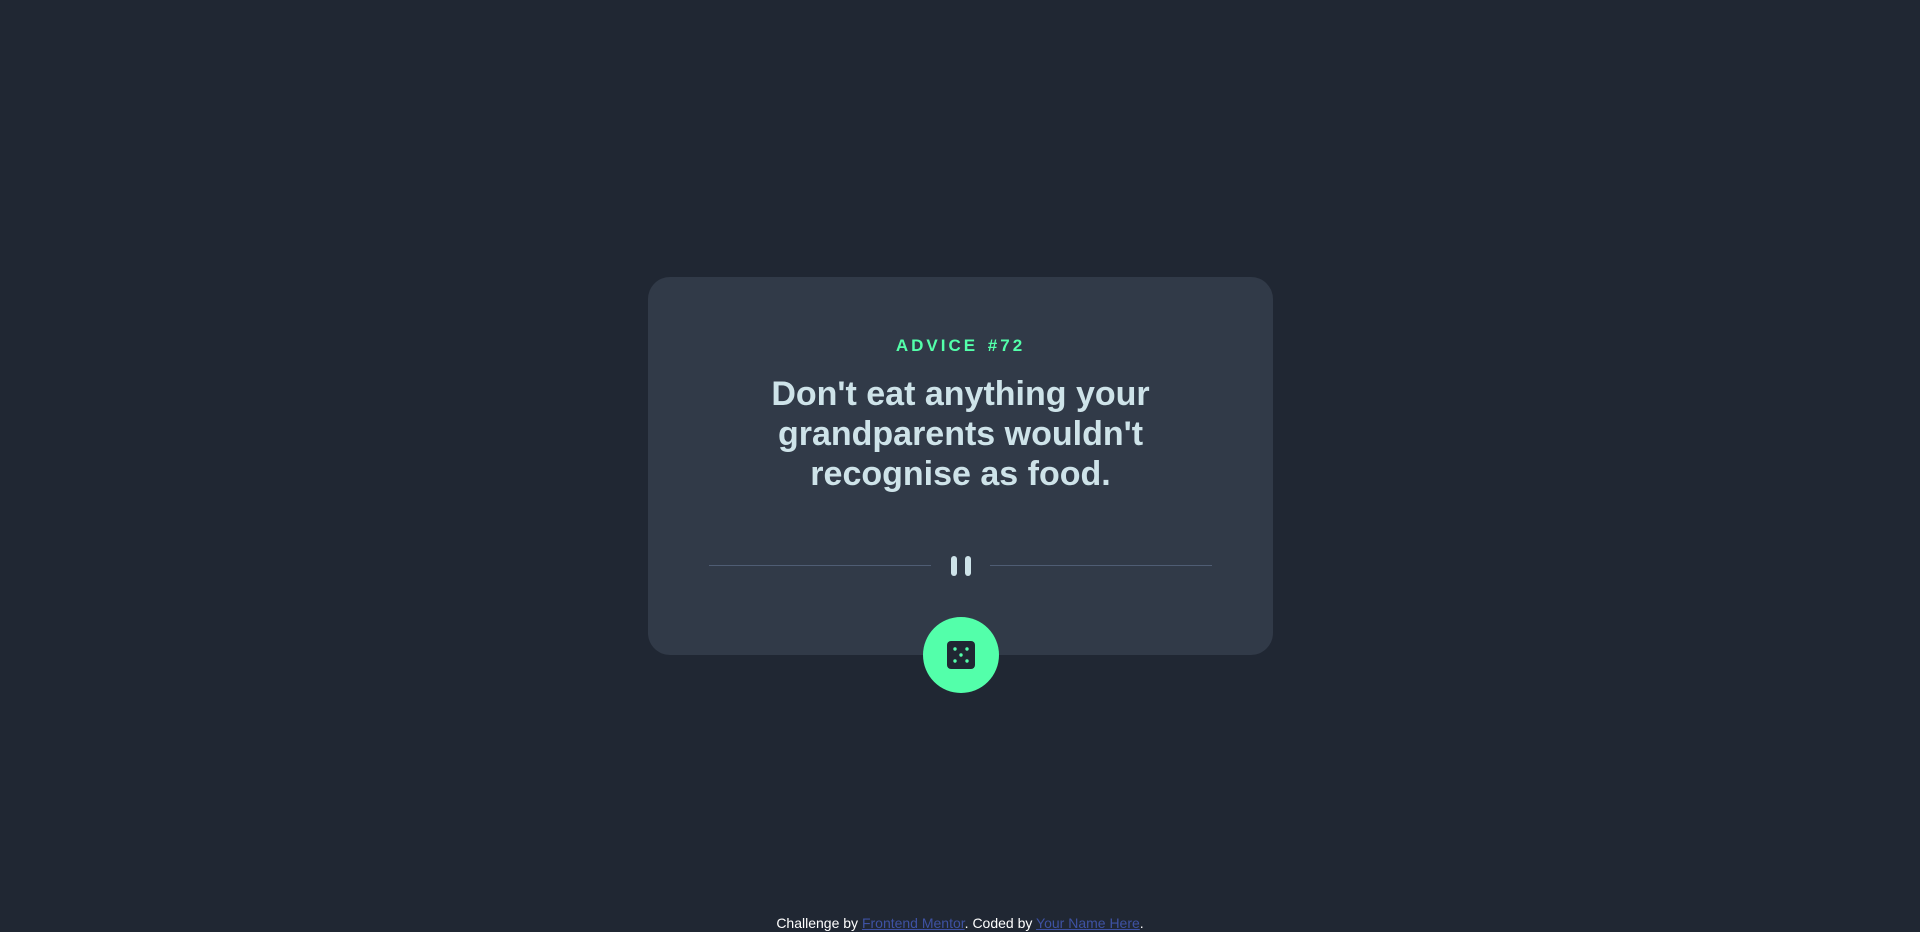  Describe the element at coordinates (1006, 345) in the screenshot. I see `advice-number: #72` at that location.